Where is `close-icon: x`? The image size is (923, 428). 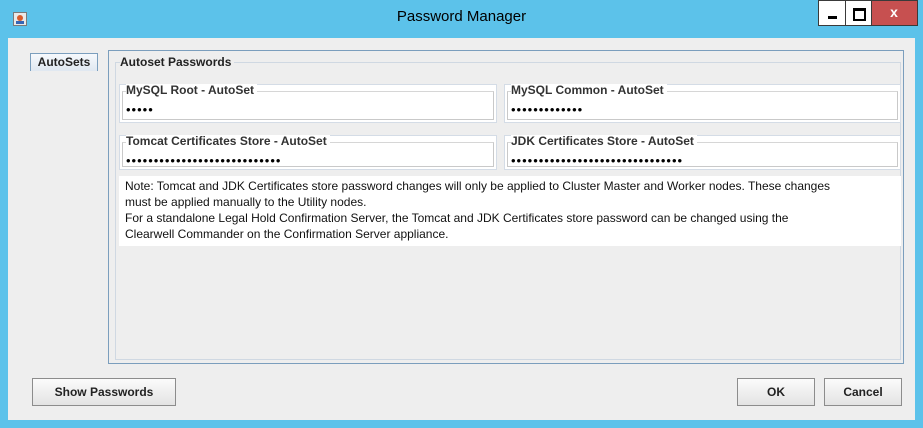
close-icon: x is located at coordinates (894, 12).